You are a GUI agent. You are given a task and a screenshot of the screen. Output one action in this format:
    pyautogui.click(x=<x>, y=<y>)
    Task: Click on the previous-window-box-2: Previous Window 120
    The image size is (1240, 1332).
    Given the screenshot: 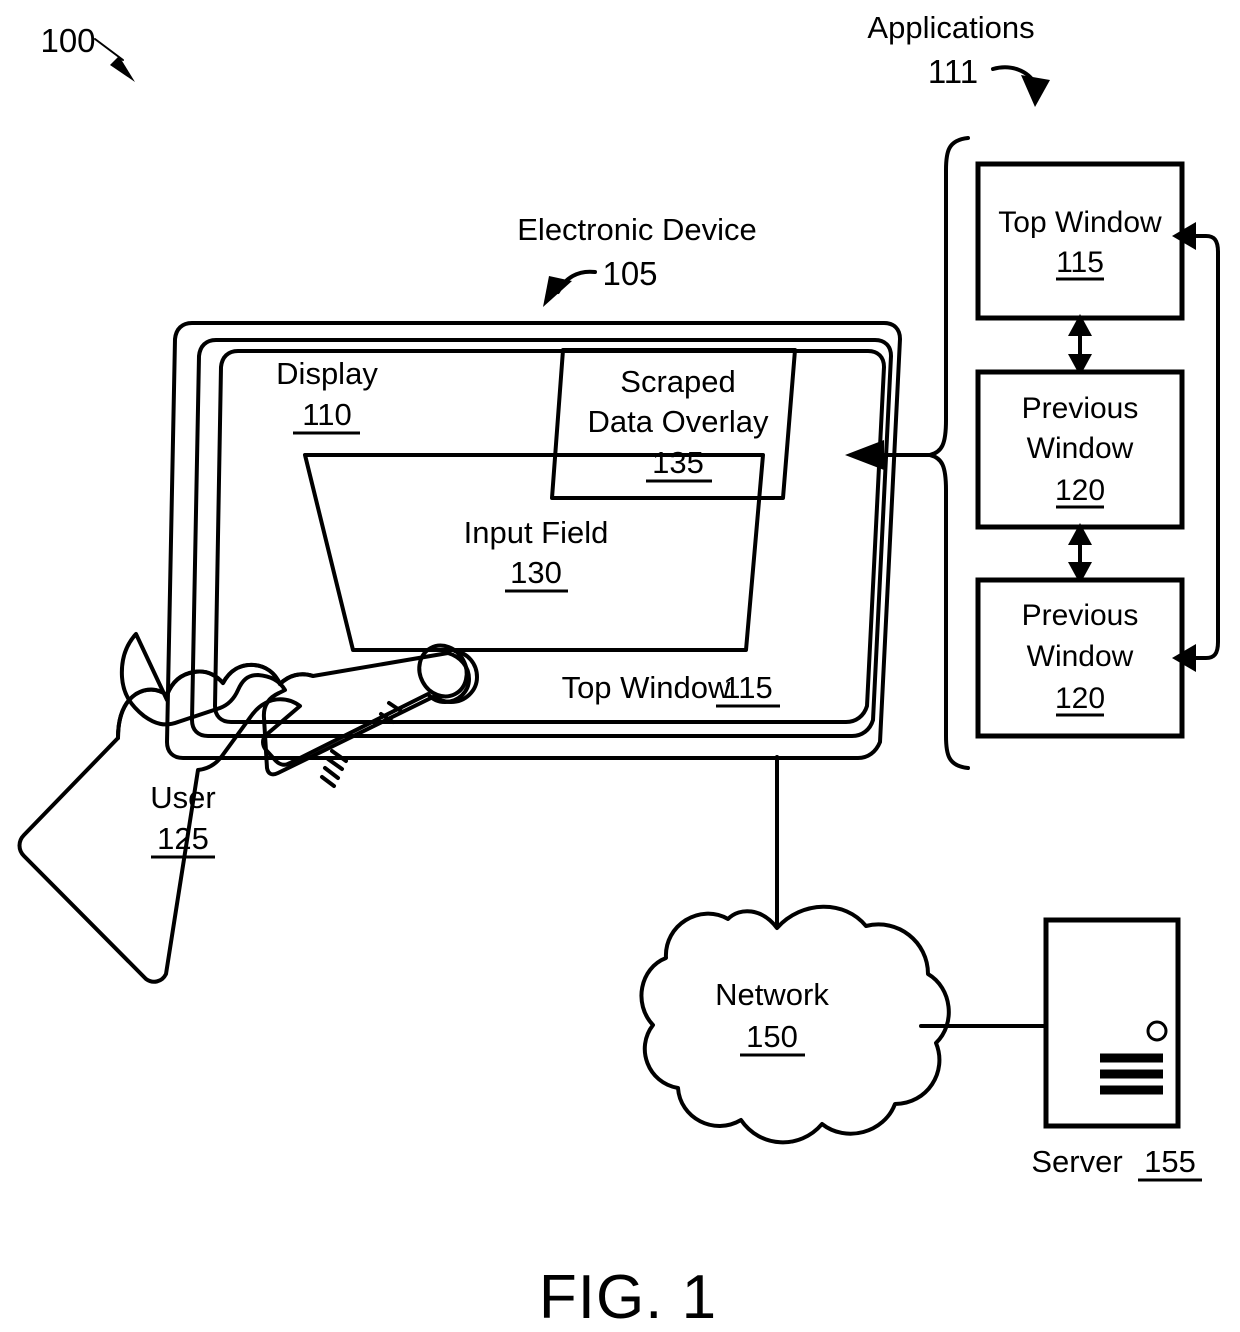 What is the action you would take?
    pyautogui.click(x=1080, y=658)
    